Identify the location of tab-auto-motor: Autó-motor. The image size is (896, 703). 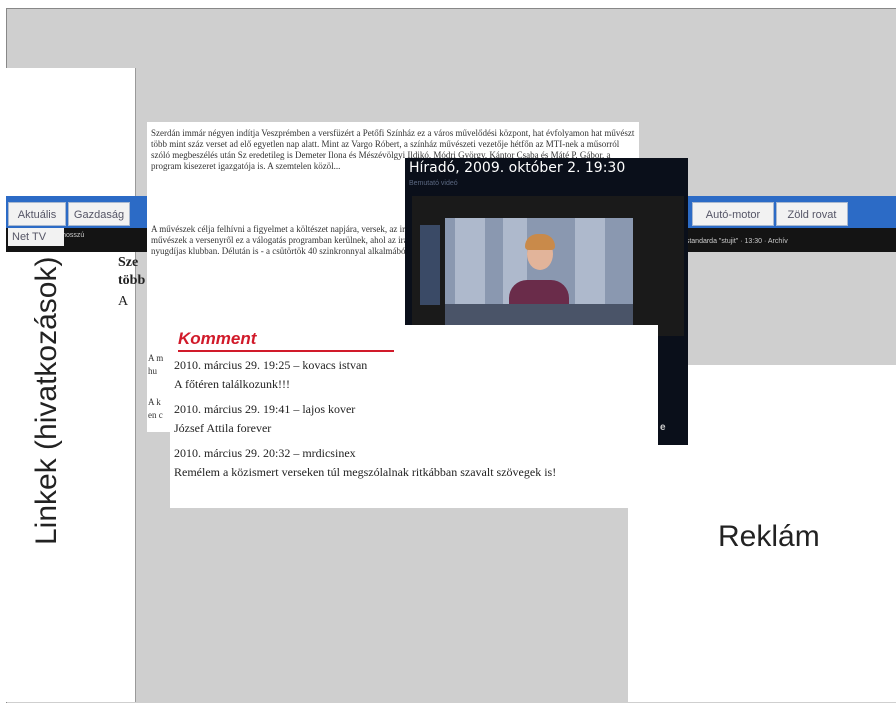
(733, 214).